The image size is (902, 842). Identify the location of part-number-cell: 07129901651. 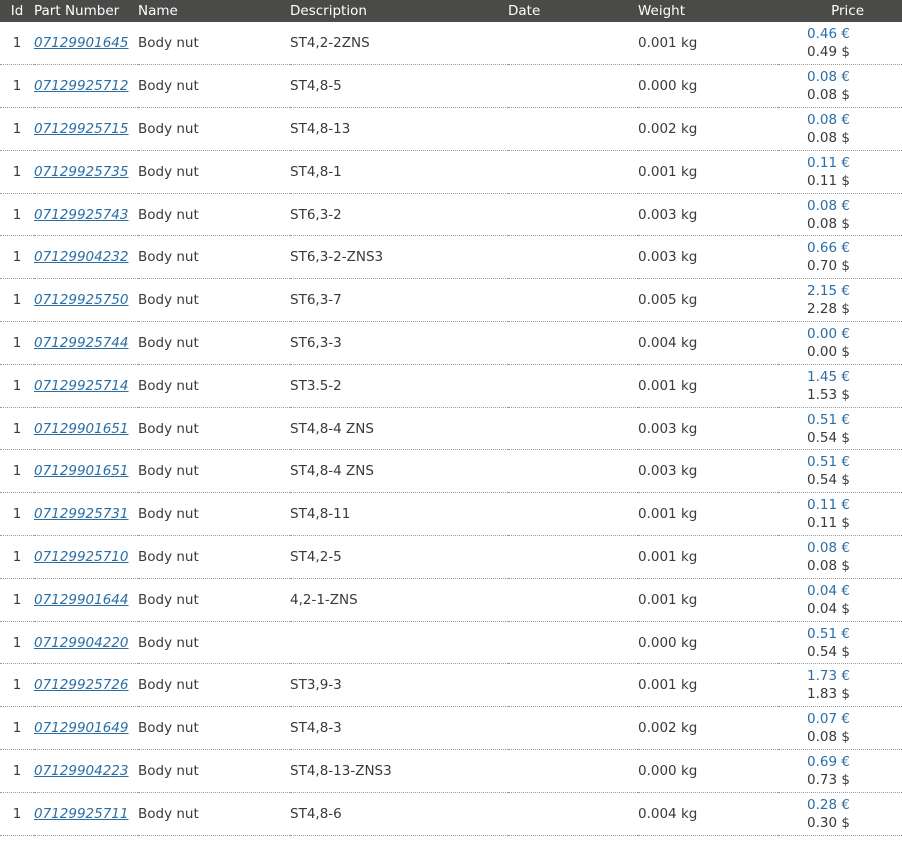
(86, 471).